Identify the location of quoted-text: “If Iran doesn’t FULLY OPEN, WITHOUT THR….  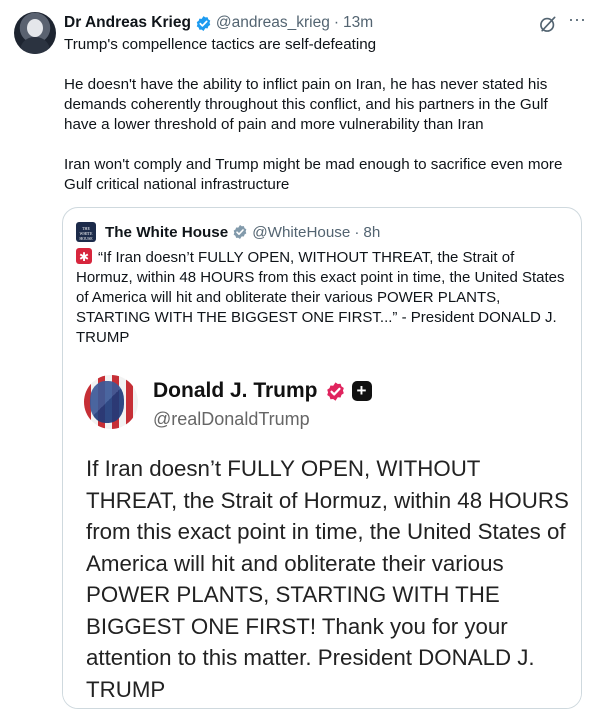
(320, 297).